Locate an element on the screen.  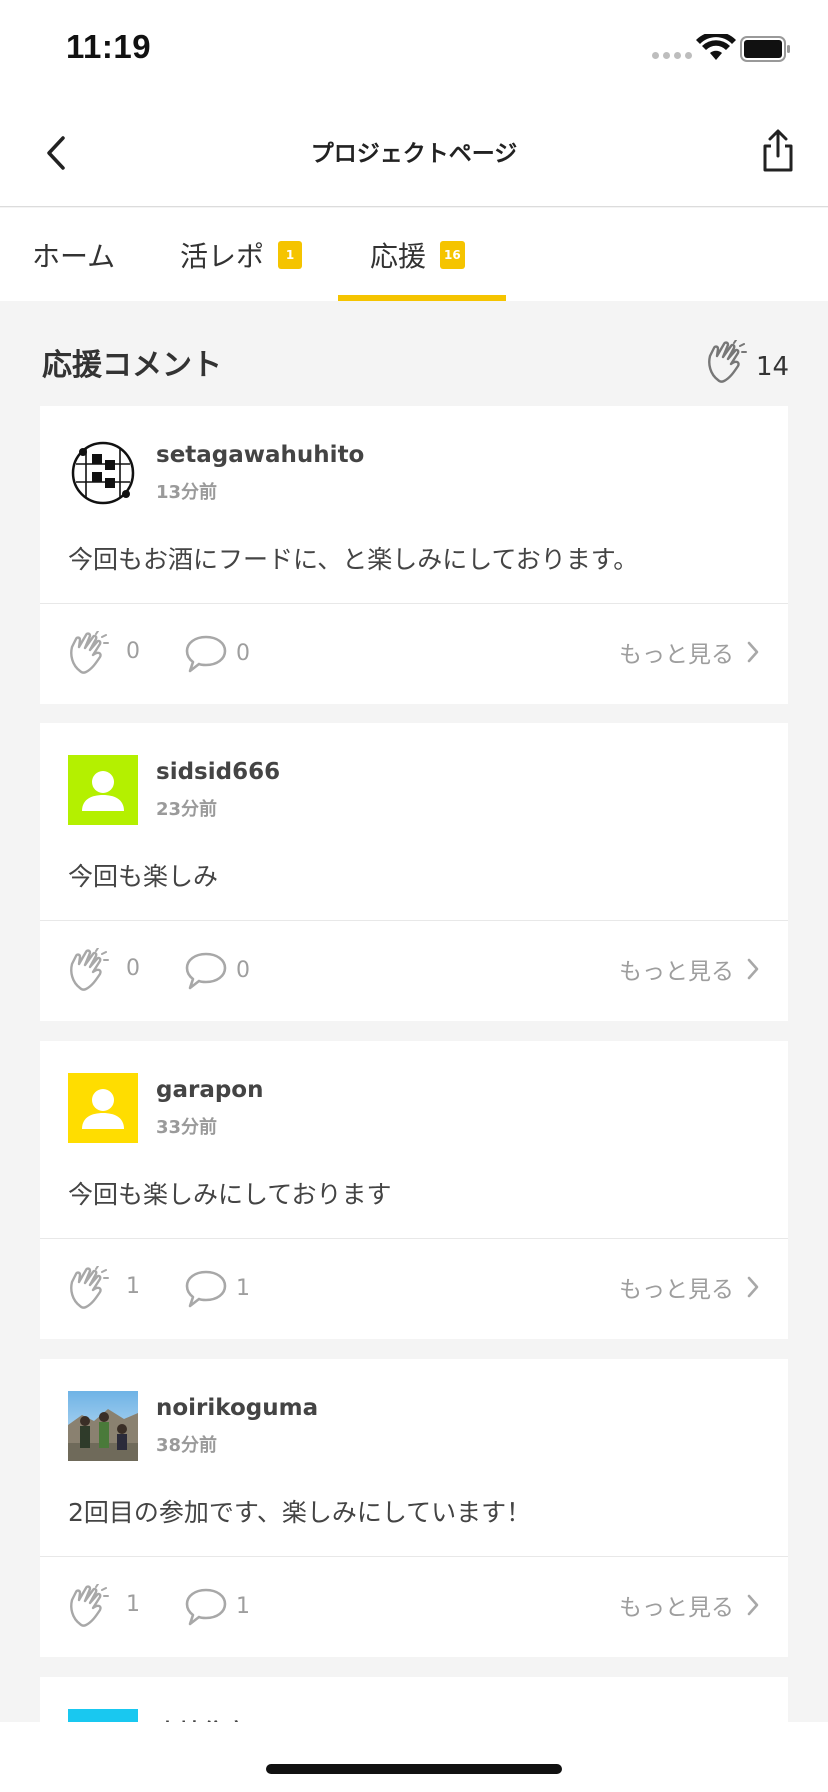
tab-label: ホーム is located at coordinates (74, 256).